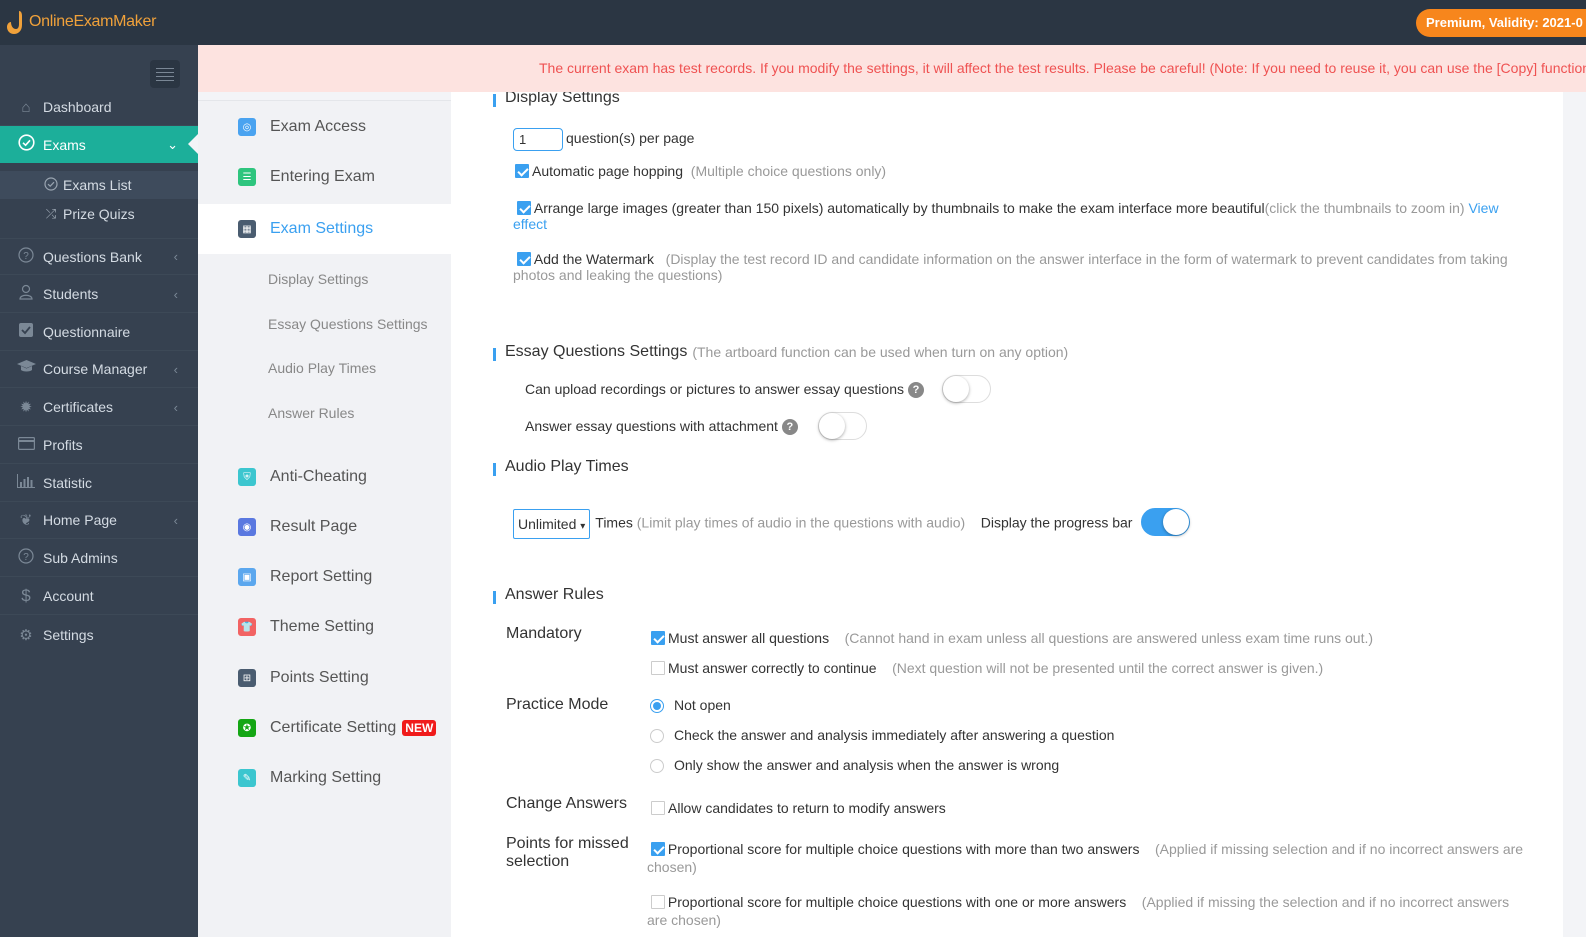 The image size is (1586, 937). Describe the element at coordinates (99, 185) in the screenshot. I see `sidebar-subitem-exams-list: Exams List` at that location.